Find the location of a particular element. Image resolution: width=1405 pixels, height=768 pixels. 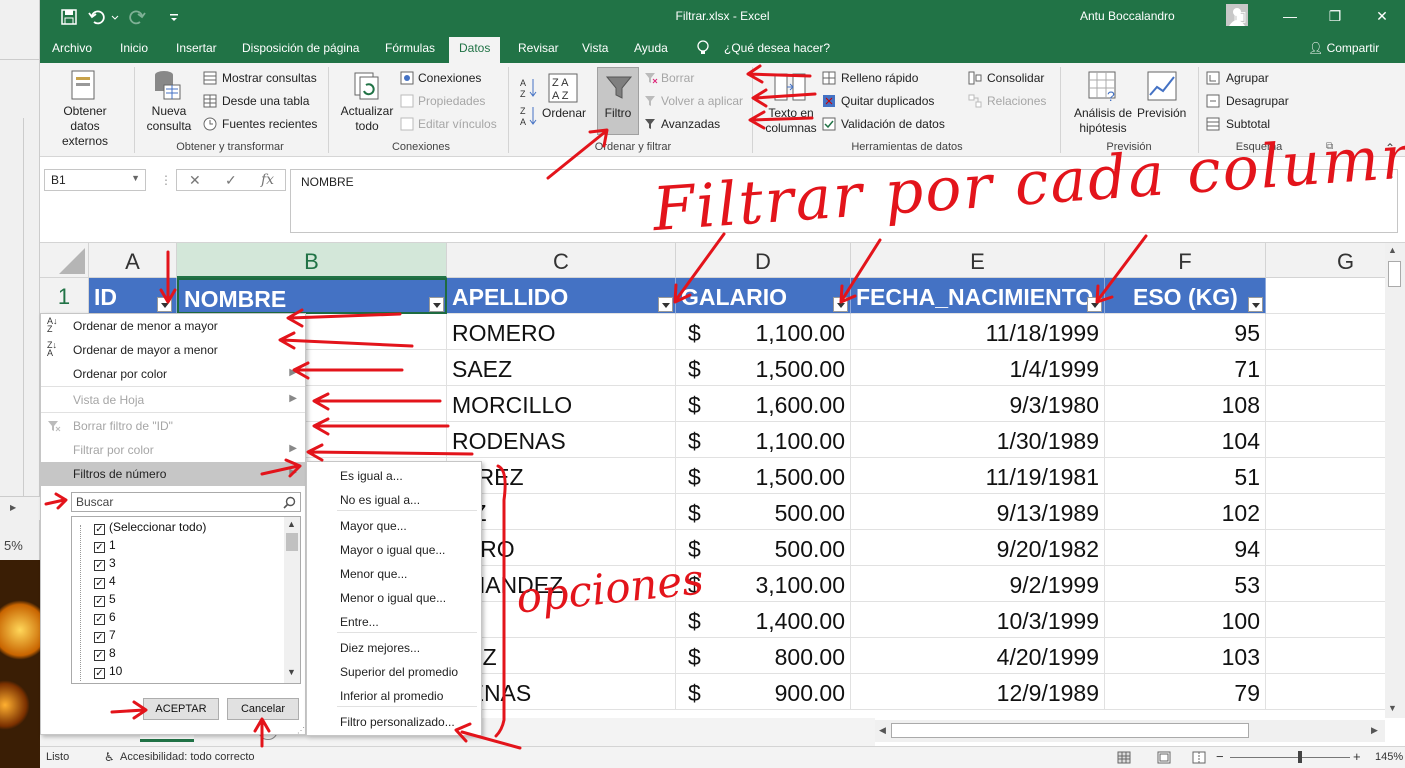

edit-links-button: Editar vínculos is located at coordinates (457, 124).